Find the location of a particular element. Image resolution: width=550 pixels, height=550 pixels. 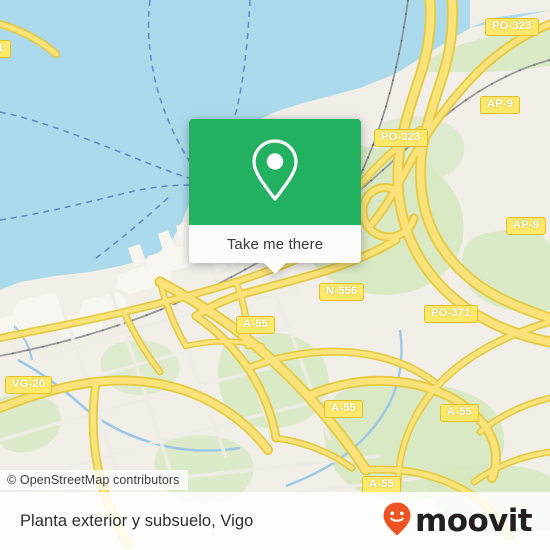

take-me-there-callout: Take me there is located at coordinates (275, 196).